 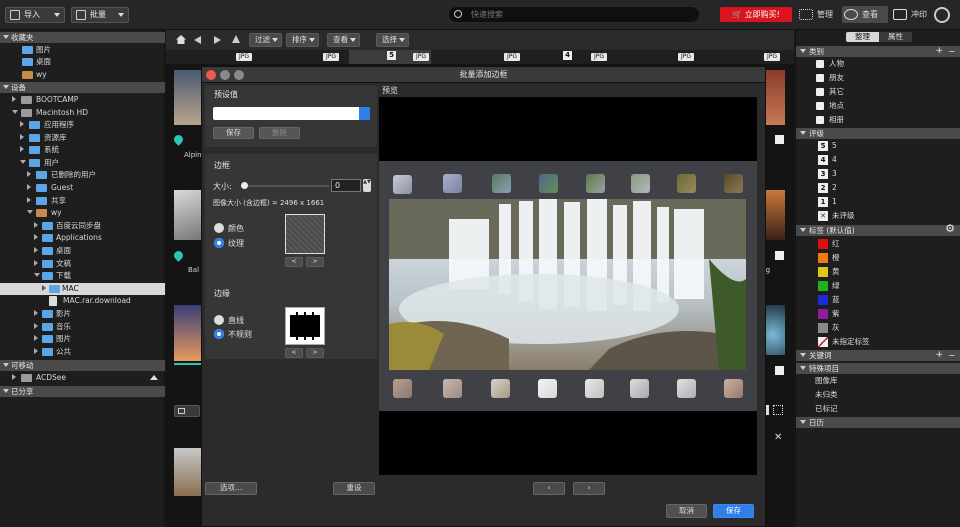 I want to click on label-item: 蓝, so click(x=829, y=300).